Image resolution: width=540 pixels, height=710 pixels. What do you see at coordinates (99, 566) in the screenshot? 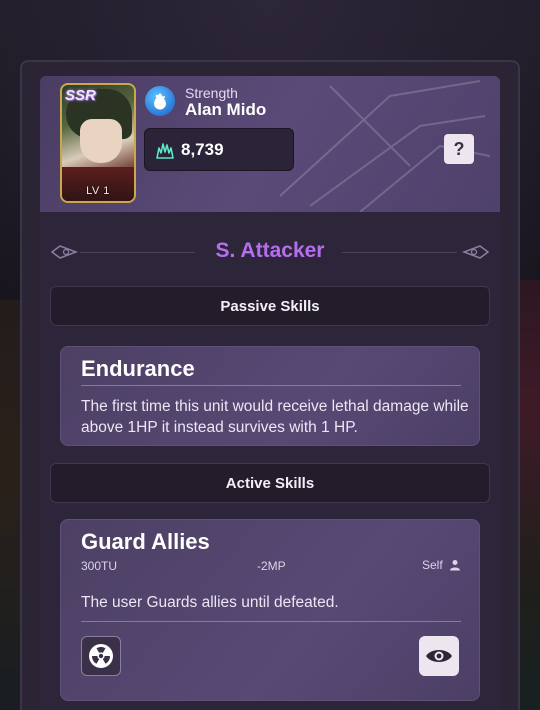
I see `skill-tu-cost: 300TU` at bounding box center [99, 566].